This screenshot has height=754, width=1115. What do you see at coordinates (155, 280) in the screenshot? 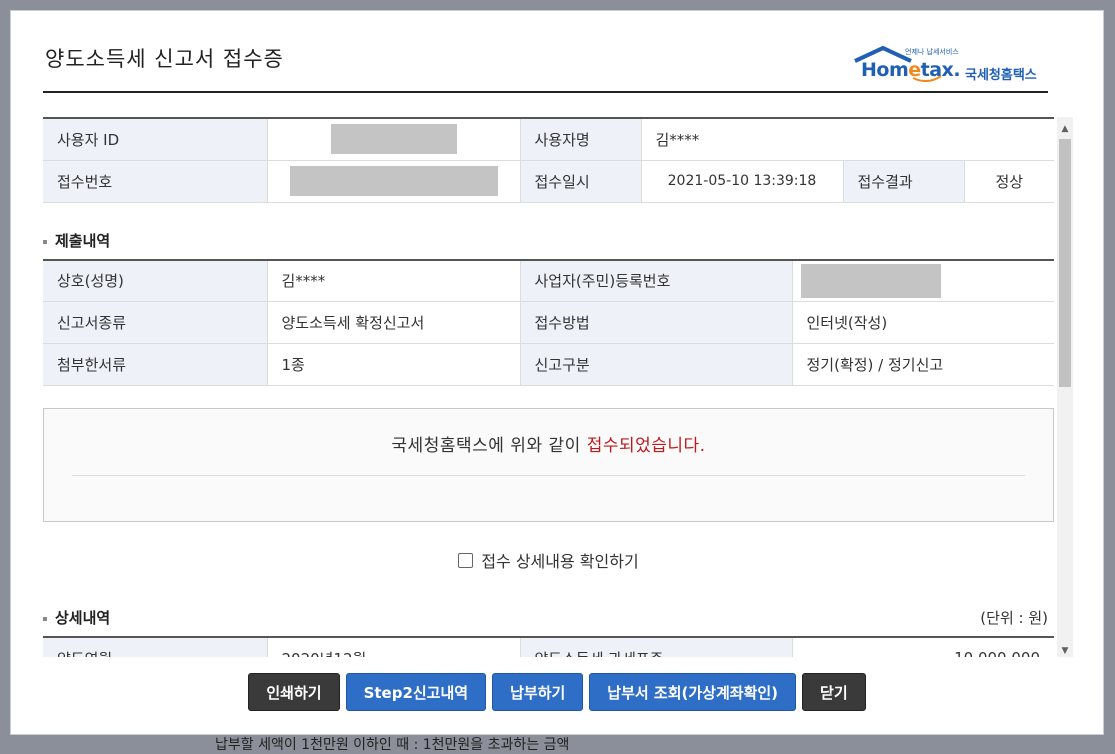
I see `name-label: 상호(성명)` at bounding box center [155, 280].